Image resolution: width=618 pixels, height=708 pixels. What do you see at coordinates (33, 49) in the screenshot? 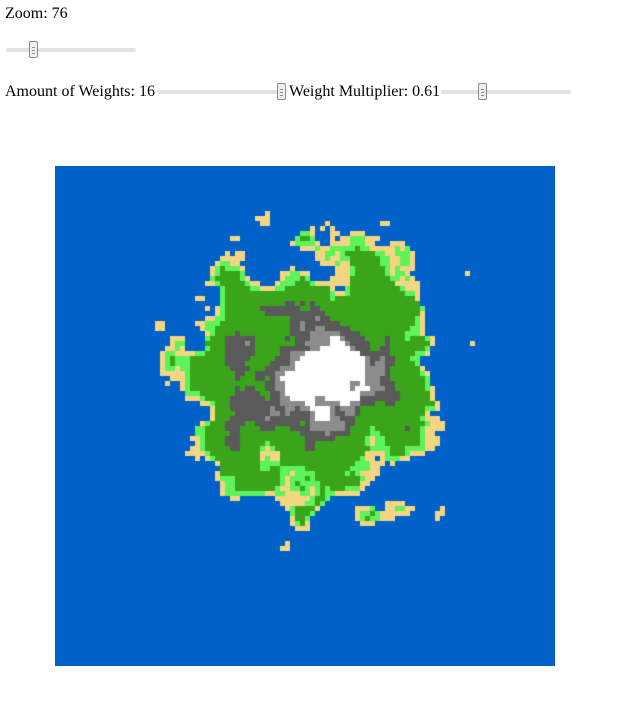
I see `zoom-slider-thumb` at bounding box center [33, 49].